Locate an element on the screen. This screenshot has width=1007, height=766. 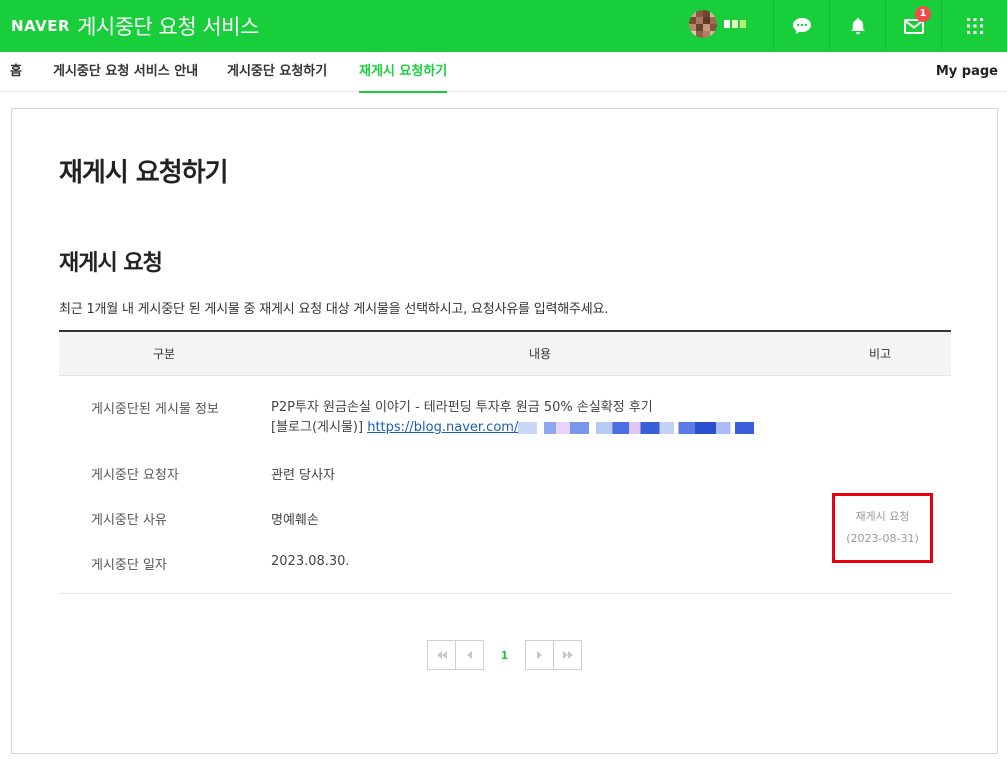
remark-highlight-box: 재게시 요청 (2023-08-31) is located at coordinates (882, 528).